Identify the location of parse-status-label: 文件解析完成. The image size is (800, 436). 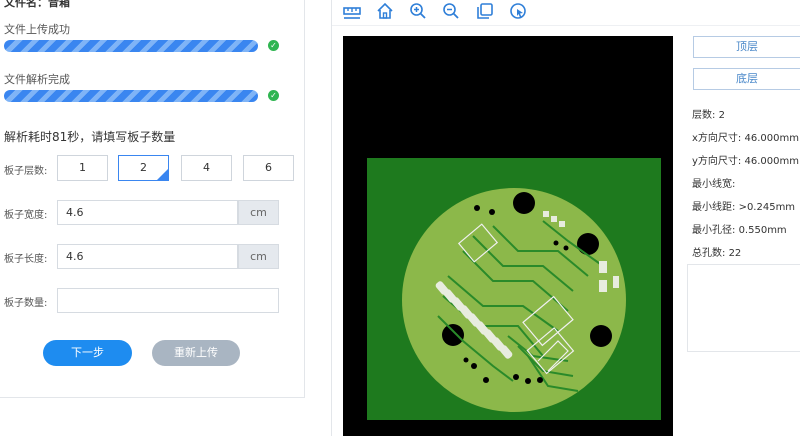
(37, 79).